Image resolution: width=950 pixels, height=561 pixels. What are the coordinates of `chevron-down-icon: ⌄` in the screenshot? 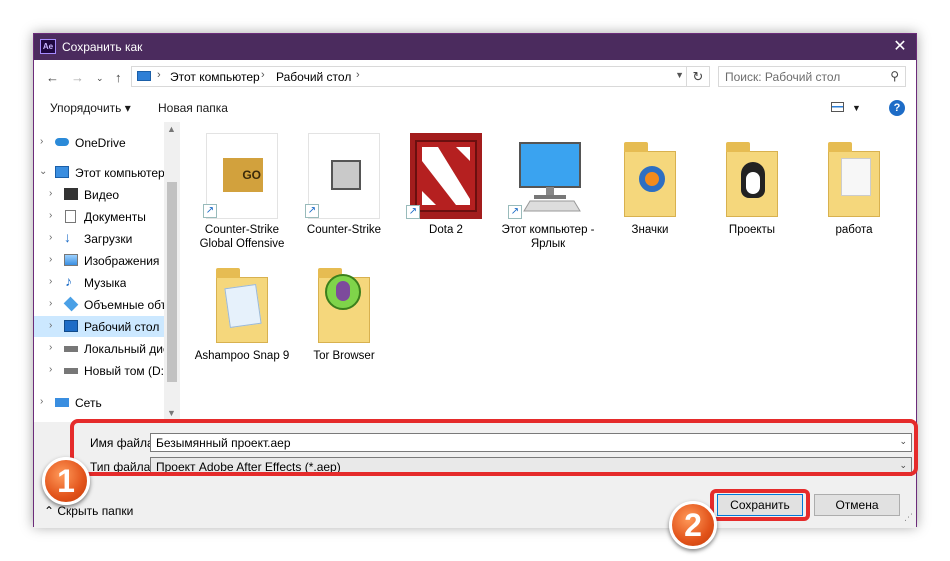 It's located at (43, 171).